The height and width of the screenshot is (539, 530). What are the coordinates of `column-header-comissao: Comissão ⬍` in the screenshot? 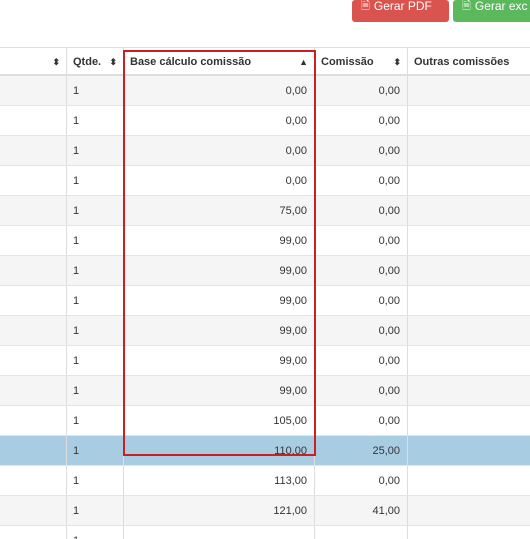 It's located at (361, 61).